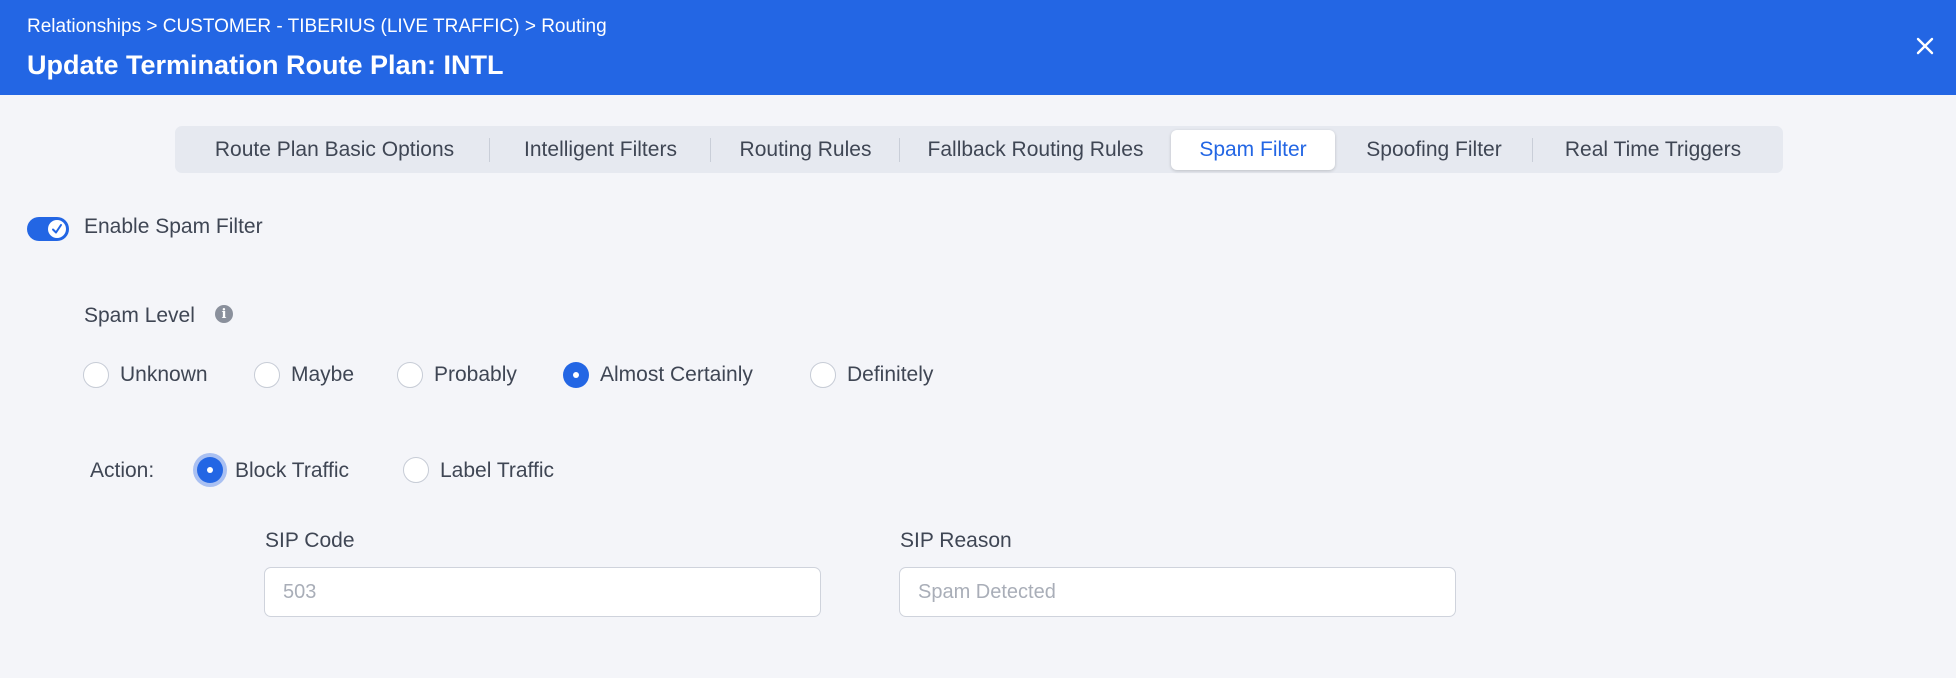 This screenshot has height=678, width=1956. I want to click on radio-action-label-traffic, so click(416, 470).